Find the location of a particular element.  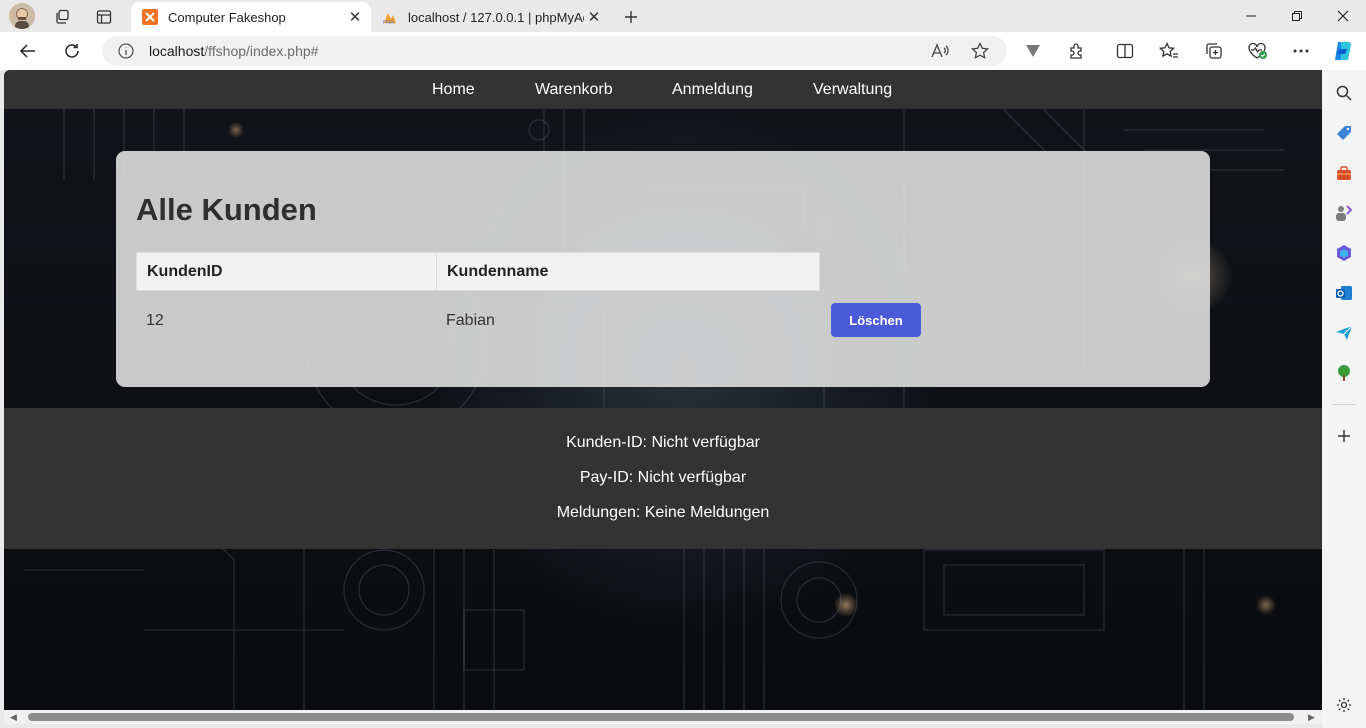

favorites-icon is located at coordinates (1169, 51).